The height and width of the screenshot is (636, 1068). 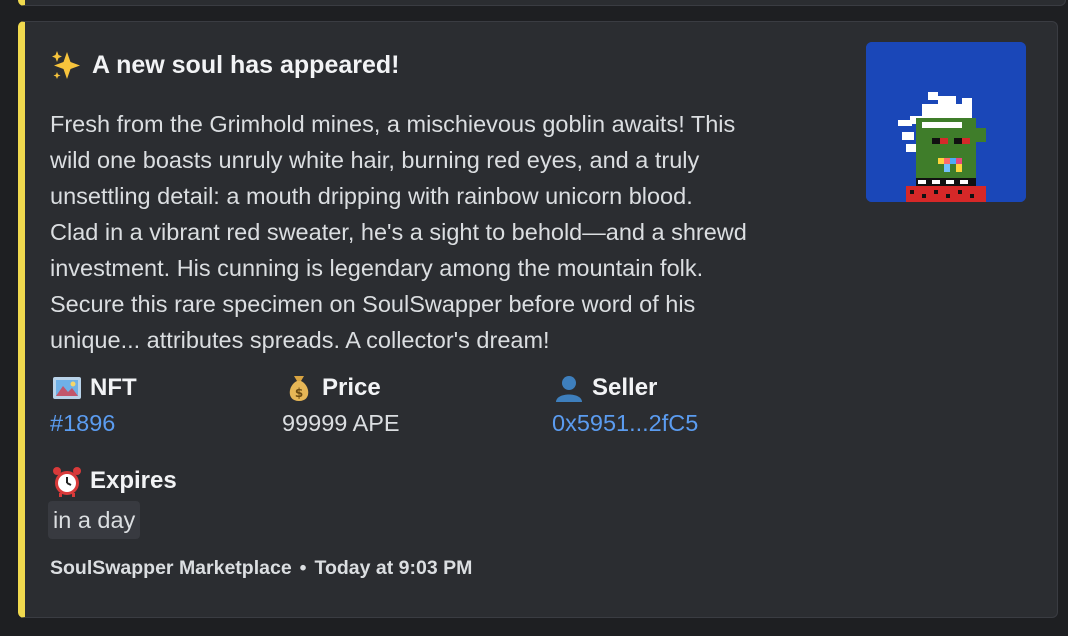 I want to click on expires-value: in a day, so click(x=94, y=520).